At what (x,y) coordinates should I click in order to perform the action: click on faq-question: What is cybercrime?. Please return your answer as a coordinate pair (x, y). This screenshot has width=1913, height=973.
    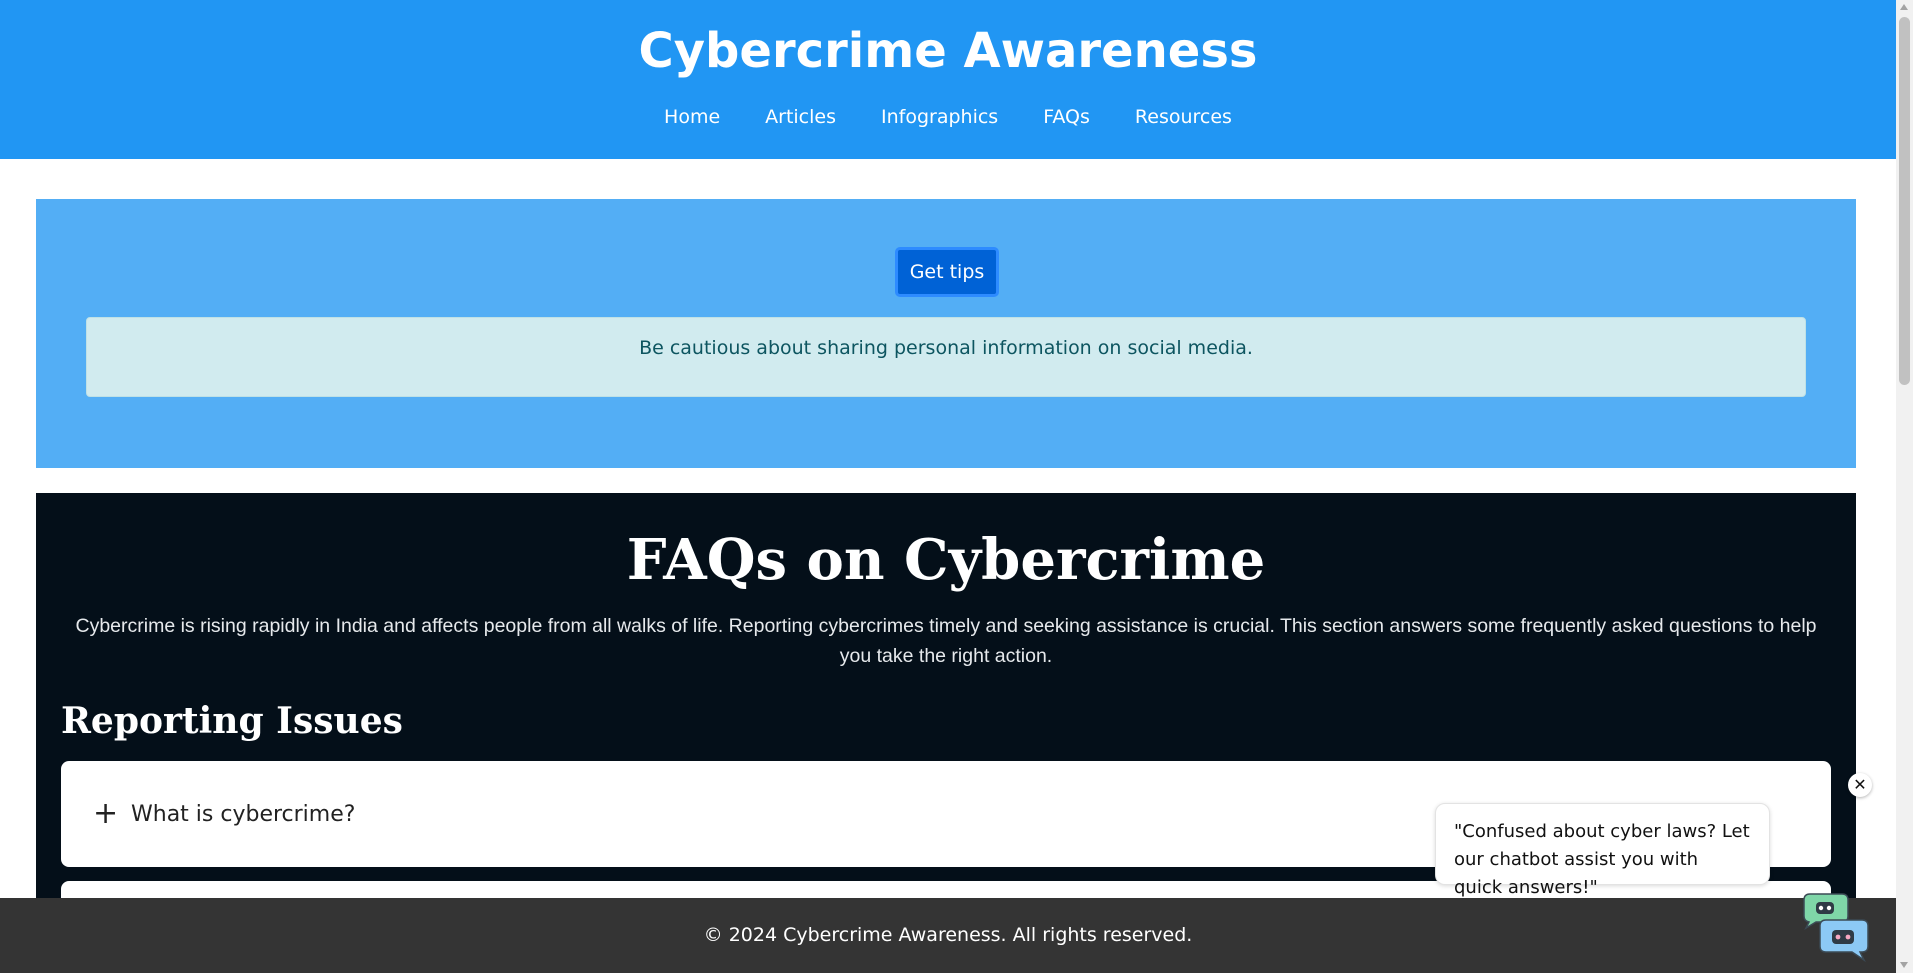
    Looking at the image, I should click on (243, 814).